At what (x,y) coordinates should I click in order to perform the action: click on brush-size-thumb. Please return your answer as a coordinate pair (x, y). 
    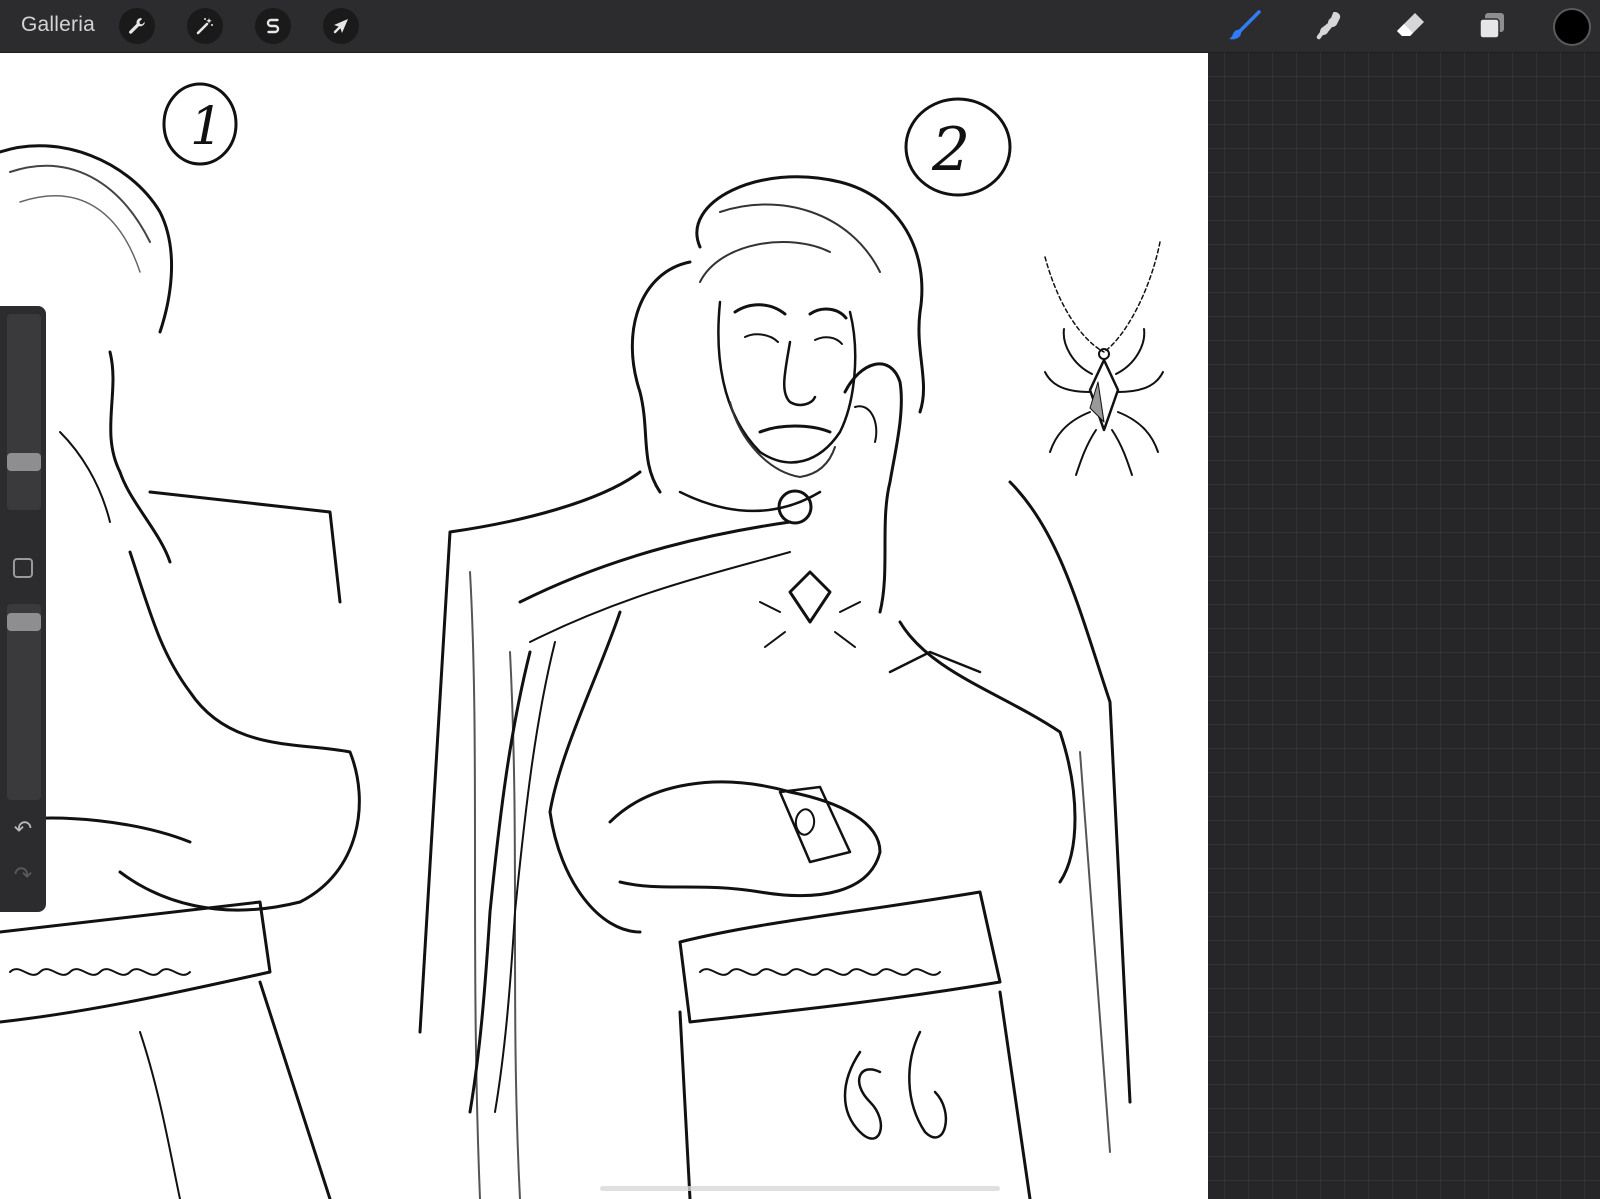
    Looking at the image, I should click on (24, 462).